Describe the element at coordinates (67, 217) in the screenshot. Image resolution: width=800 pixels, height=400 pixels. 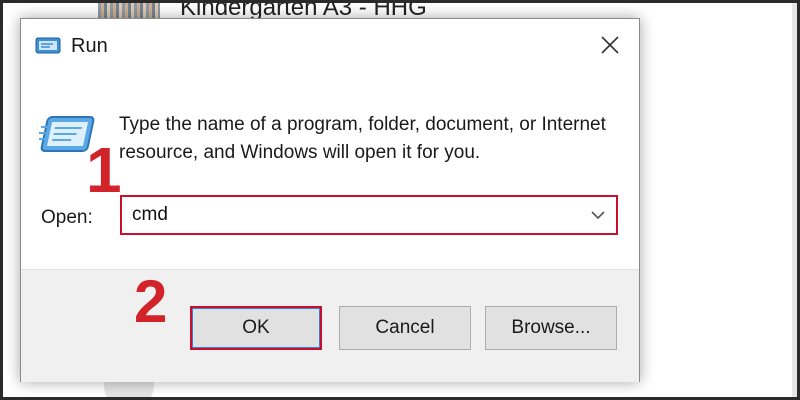
I see `open-label: Open:` at that location.